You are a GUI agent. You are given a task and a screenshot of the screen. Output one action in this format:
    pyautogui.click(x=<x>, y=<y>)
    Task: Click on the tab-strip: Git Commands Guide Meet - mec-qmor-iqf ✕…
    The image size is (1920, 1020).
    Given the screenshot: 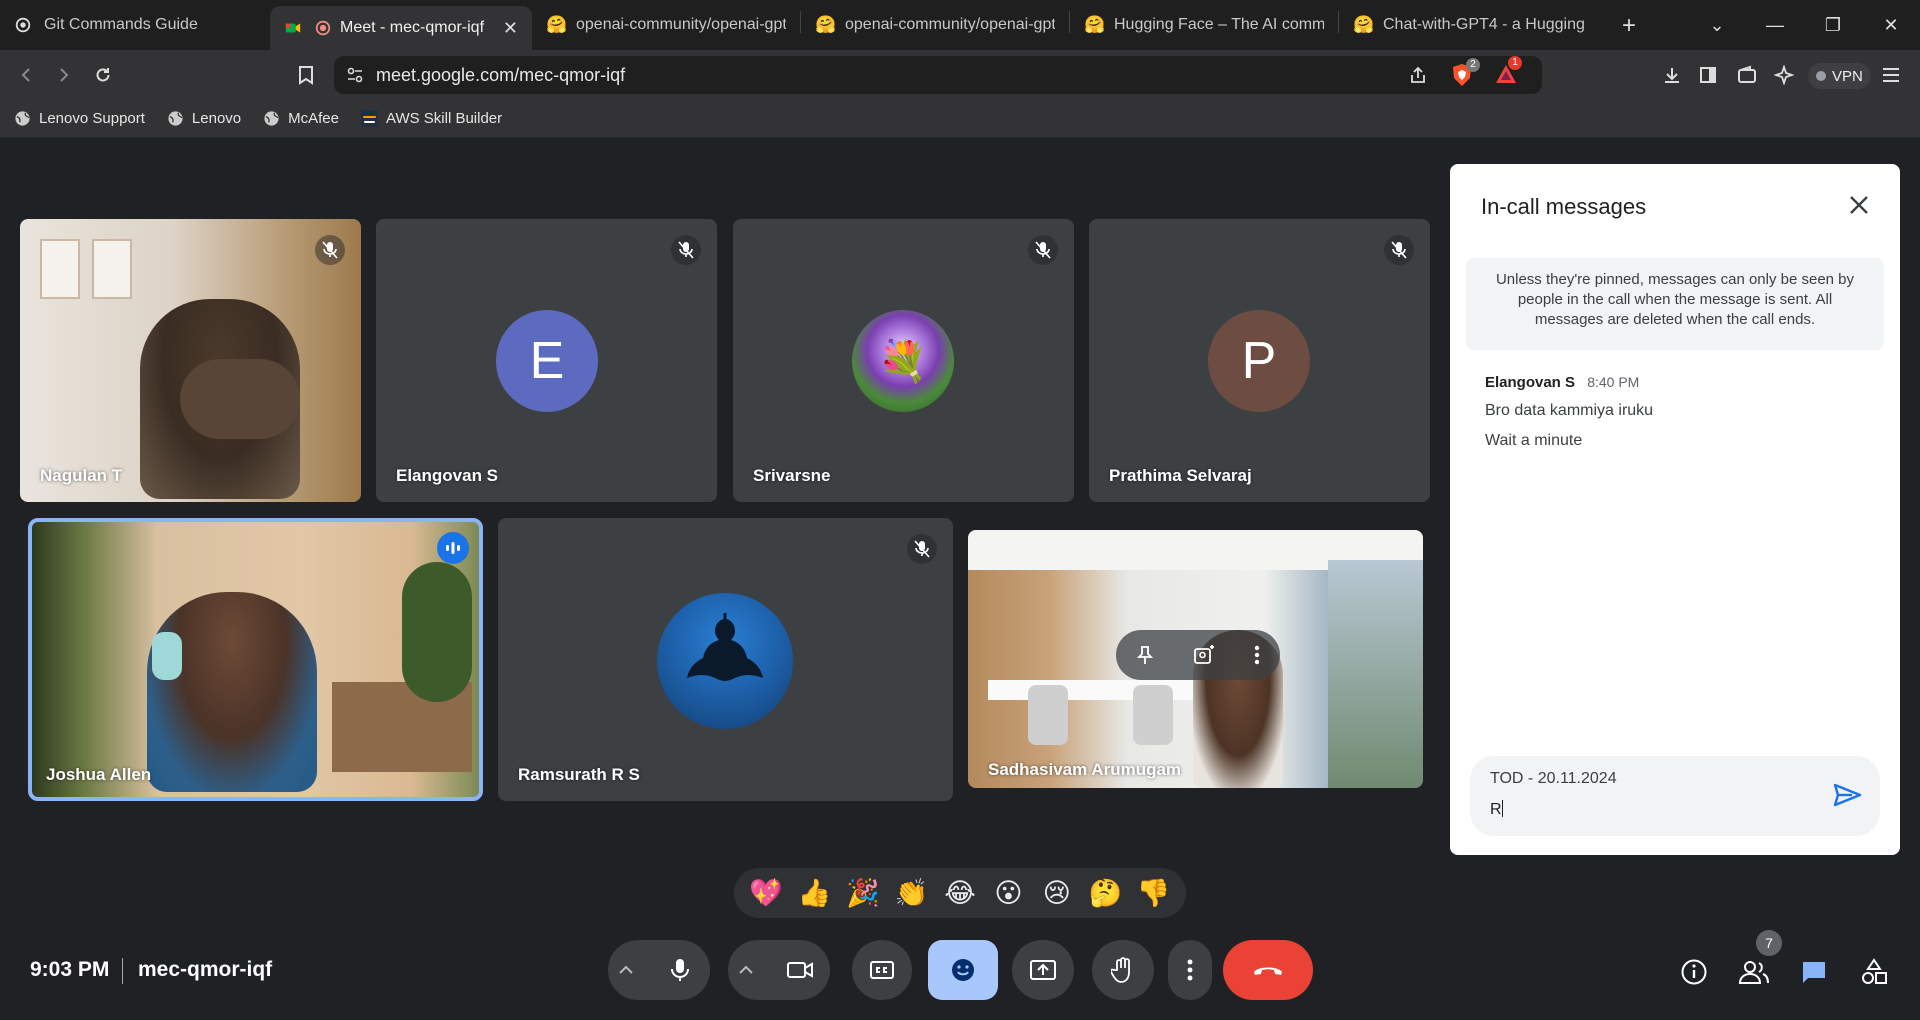 What is the action you would take?
    pyautogui.click(x=960, y=25)
    